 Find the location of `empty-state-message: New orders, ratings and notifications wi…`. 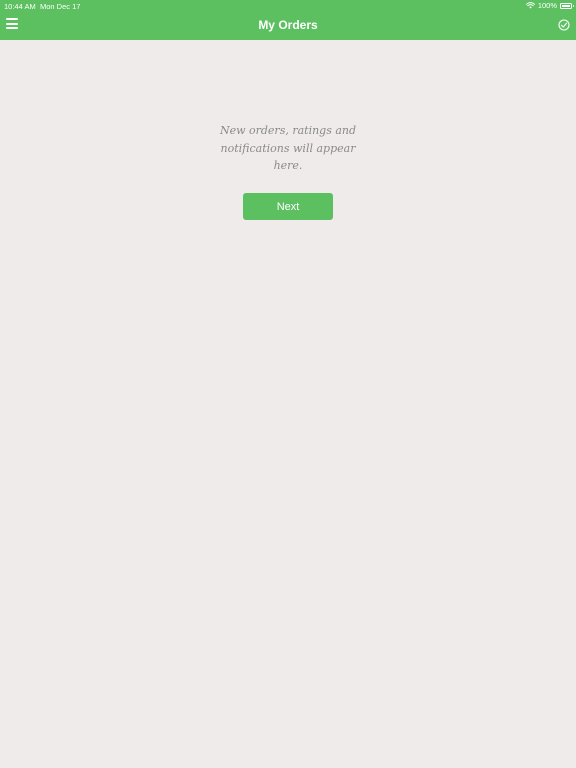

empty-state-message: New orders, ratings and notifications wi… is located at coordinates (288, 148).